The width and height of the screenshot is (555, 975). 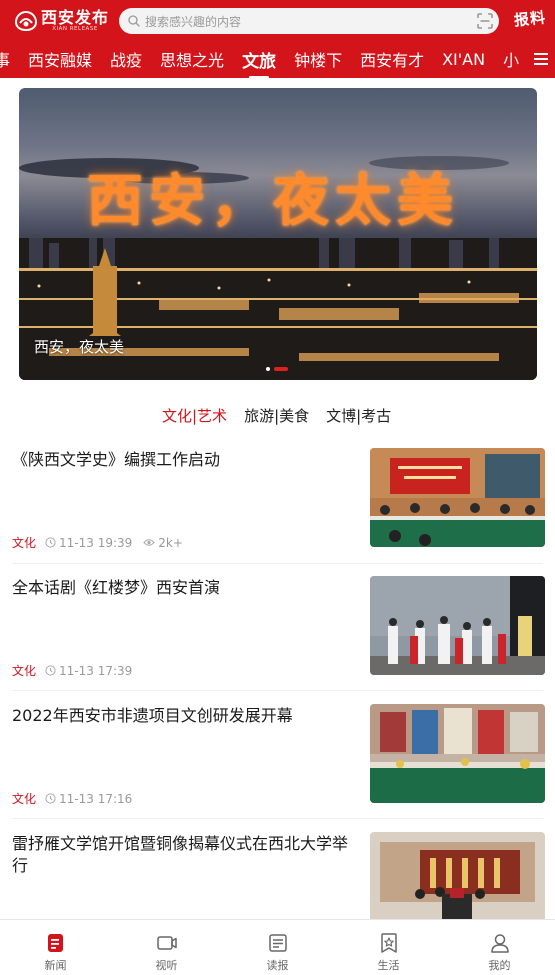 What do you see at coordinates (309, 21) in the screenshot?
I see `search-input: 搜索感兴趣的内容` at bounding box center [309, 21].